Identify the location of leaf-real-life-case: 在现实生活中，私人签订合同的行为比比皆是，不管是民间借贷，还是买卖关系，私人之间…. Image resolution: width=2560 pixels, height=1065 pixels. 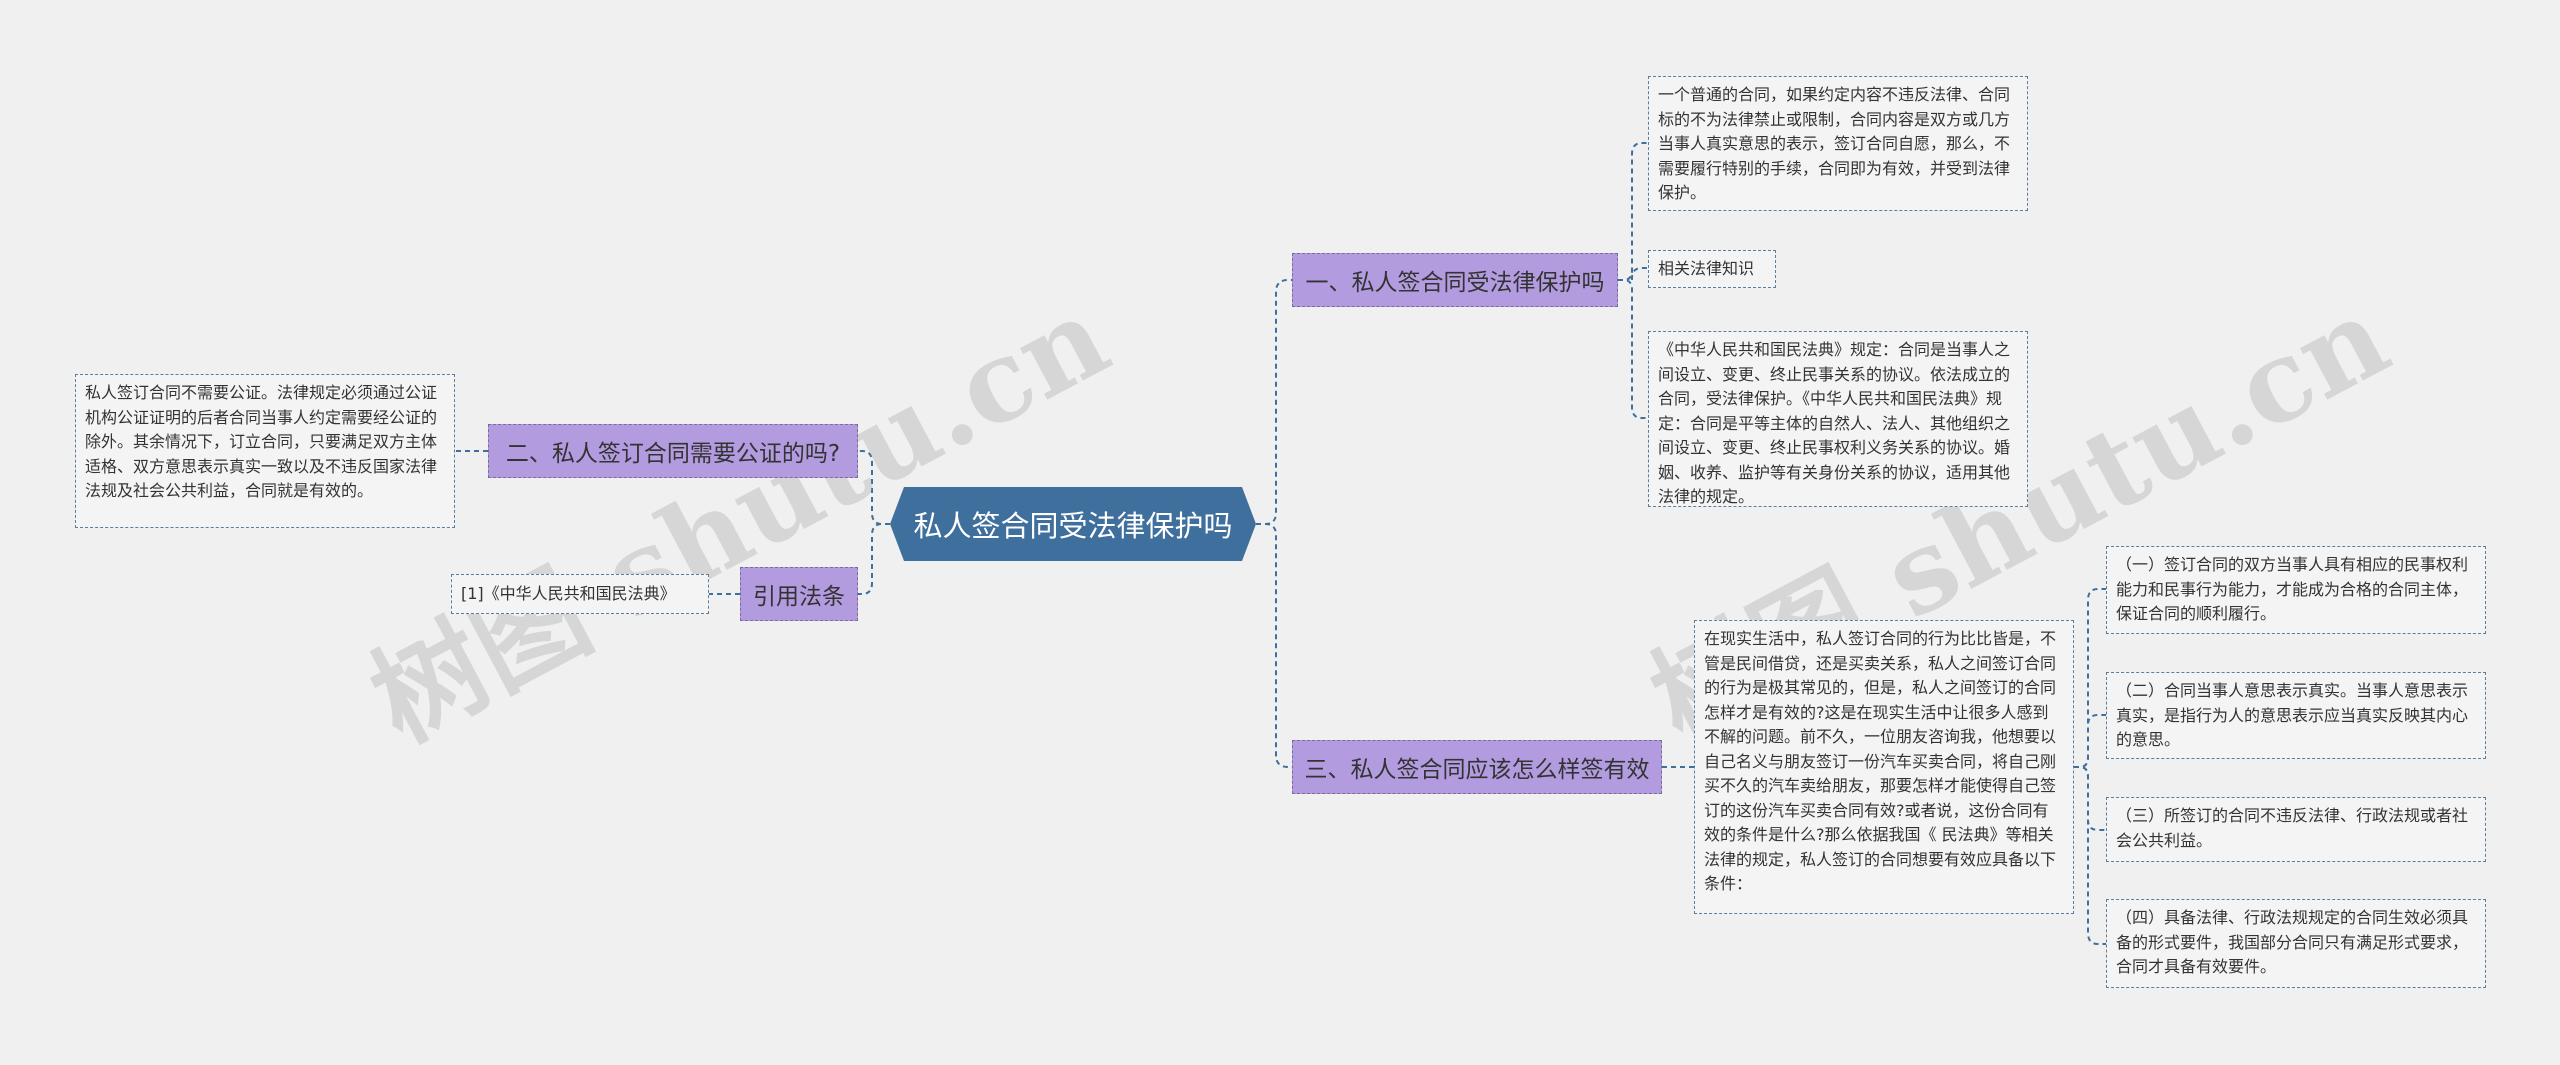
(1884, 767).